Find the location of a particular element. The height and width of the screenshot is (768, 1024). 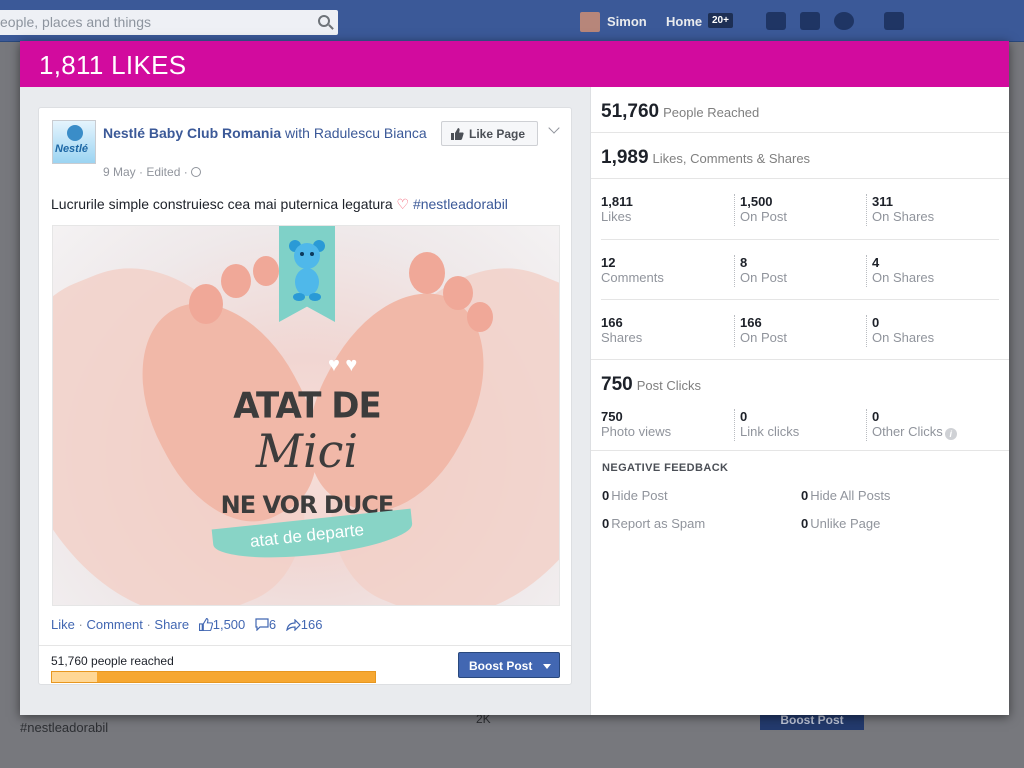

friends-icon is located at coordinates (776, 21).